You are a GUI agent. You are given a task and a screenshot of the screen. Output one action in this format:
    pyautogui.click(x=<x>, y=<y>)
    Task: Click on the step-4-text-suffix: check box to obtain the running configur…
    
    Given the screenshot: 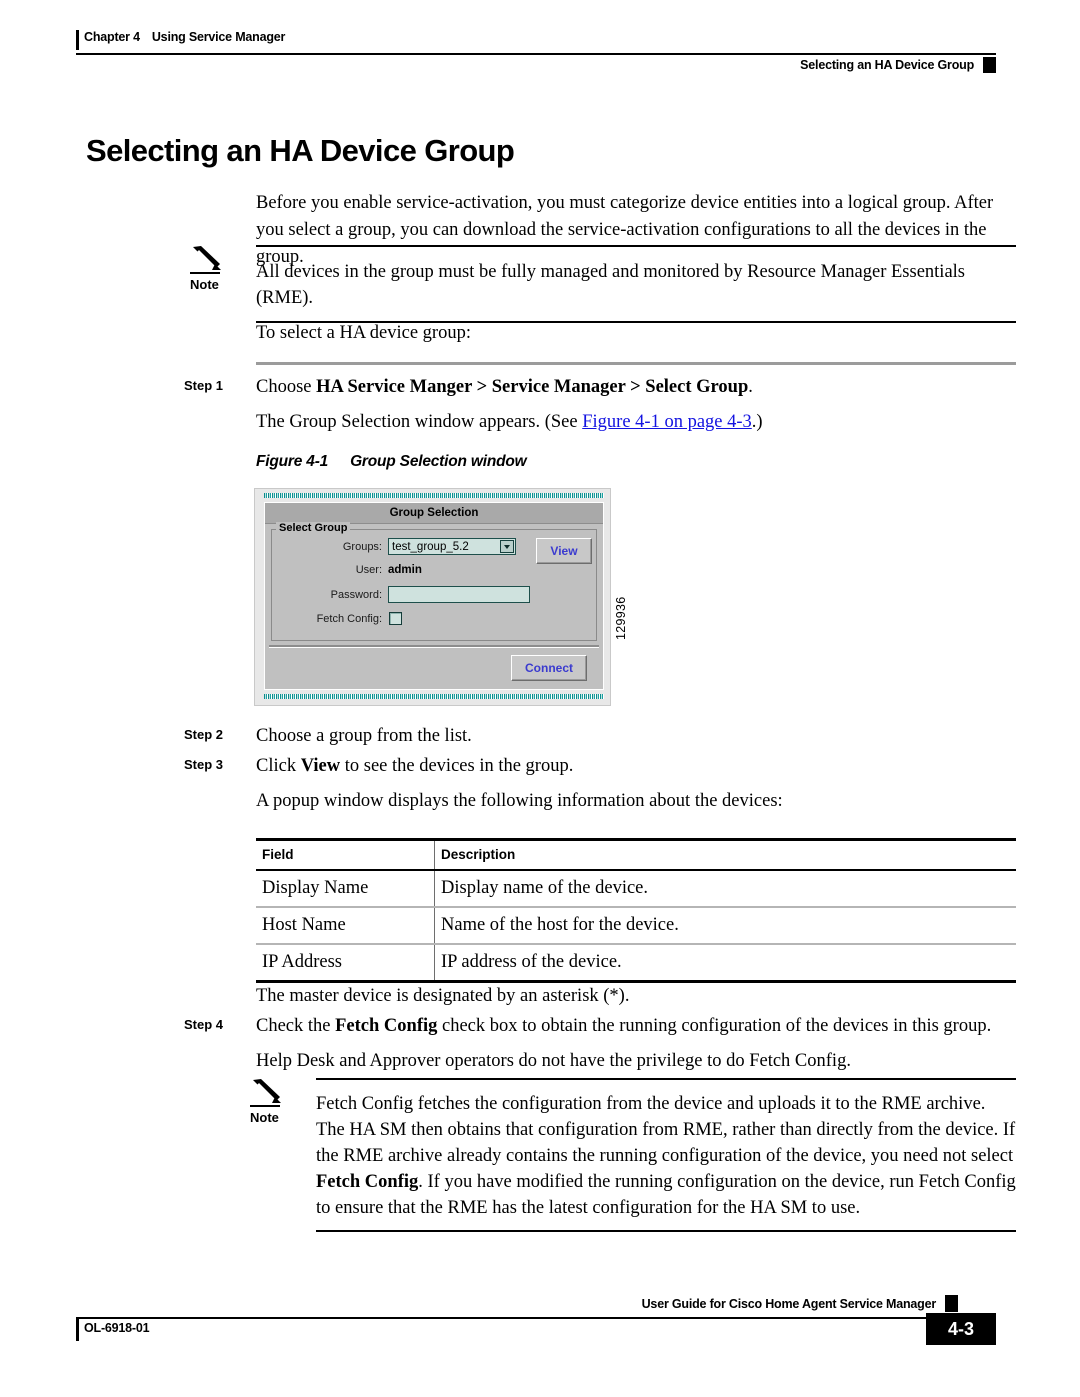 What is the action you would take?
    pyautogui.click(x=714, y=1026)
    